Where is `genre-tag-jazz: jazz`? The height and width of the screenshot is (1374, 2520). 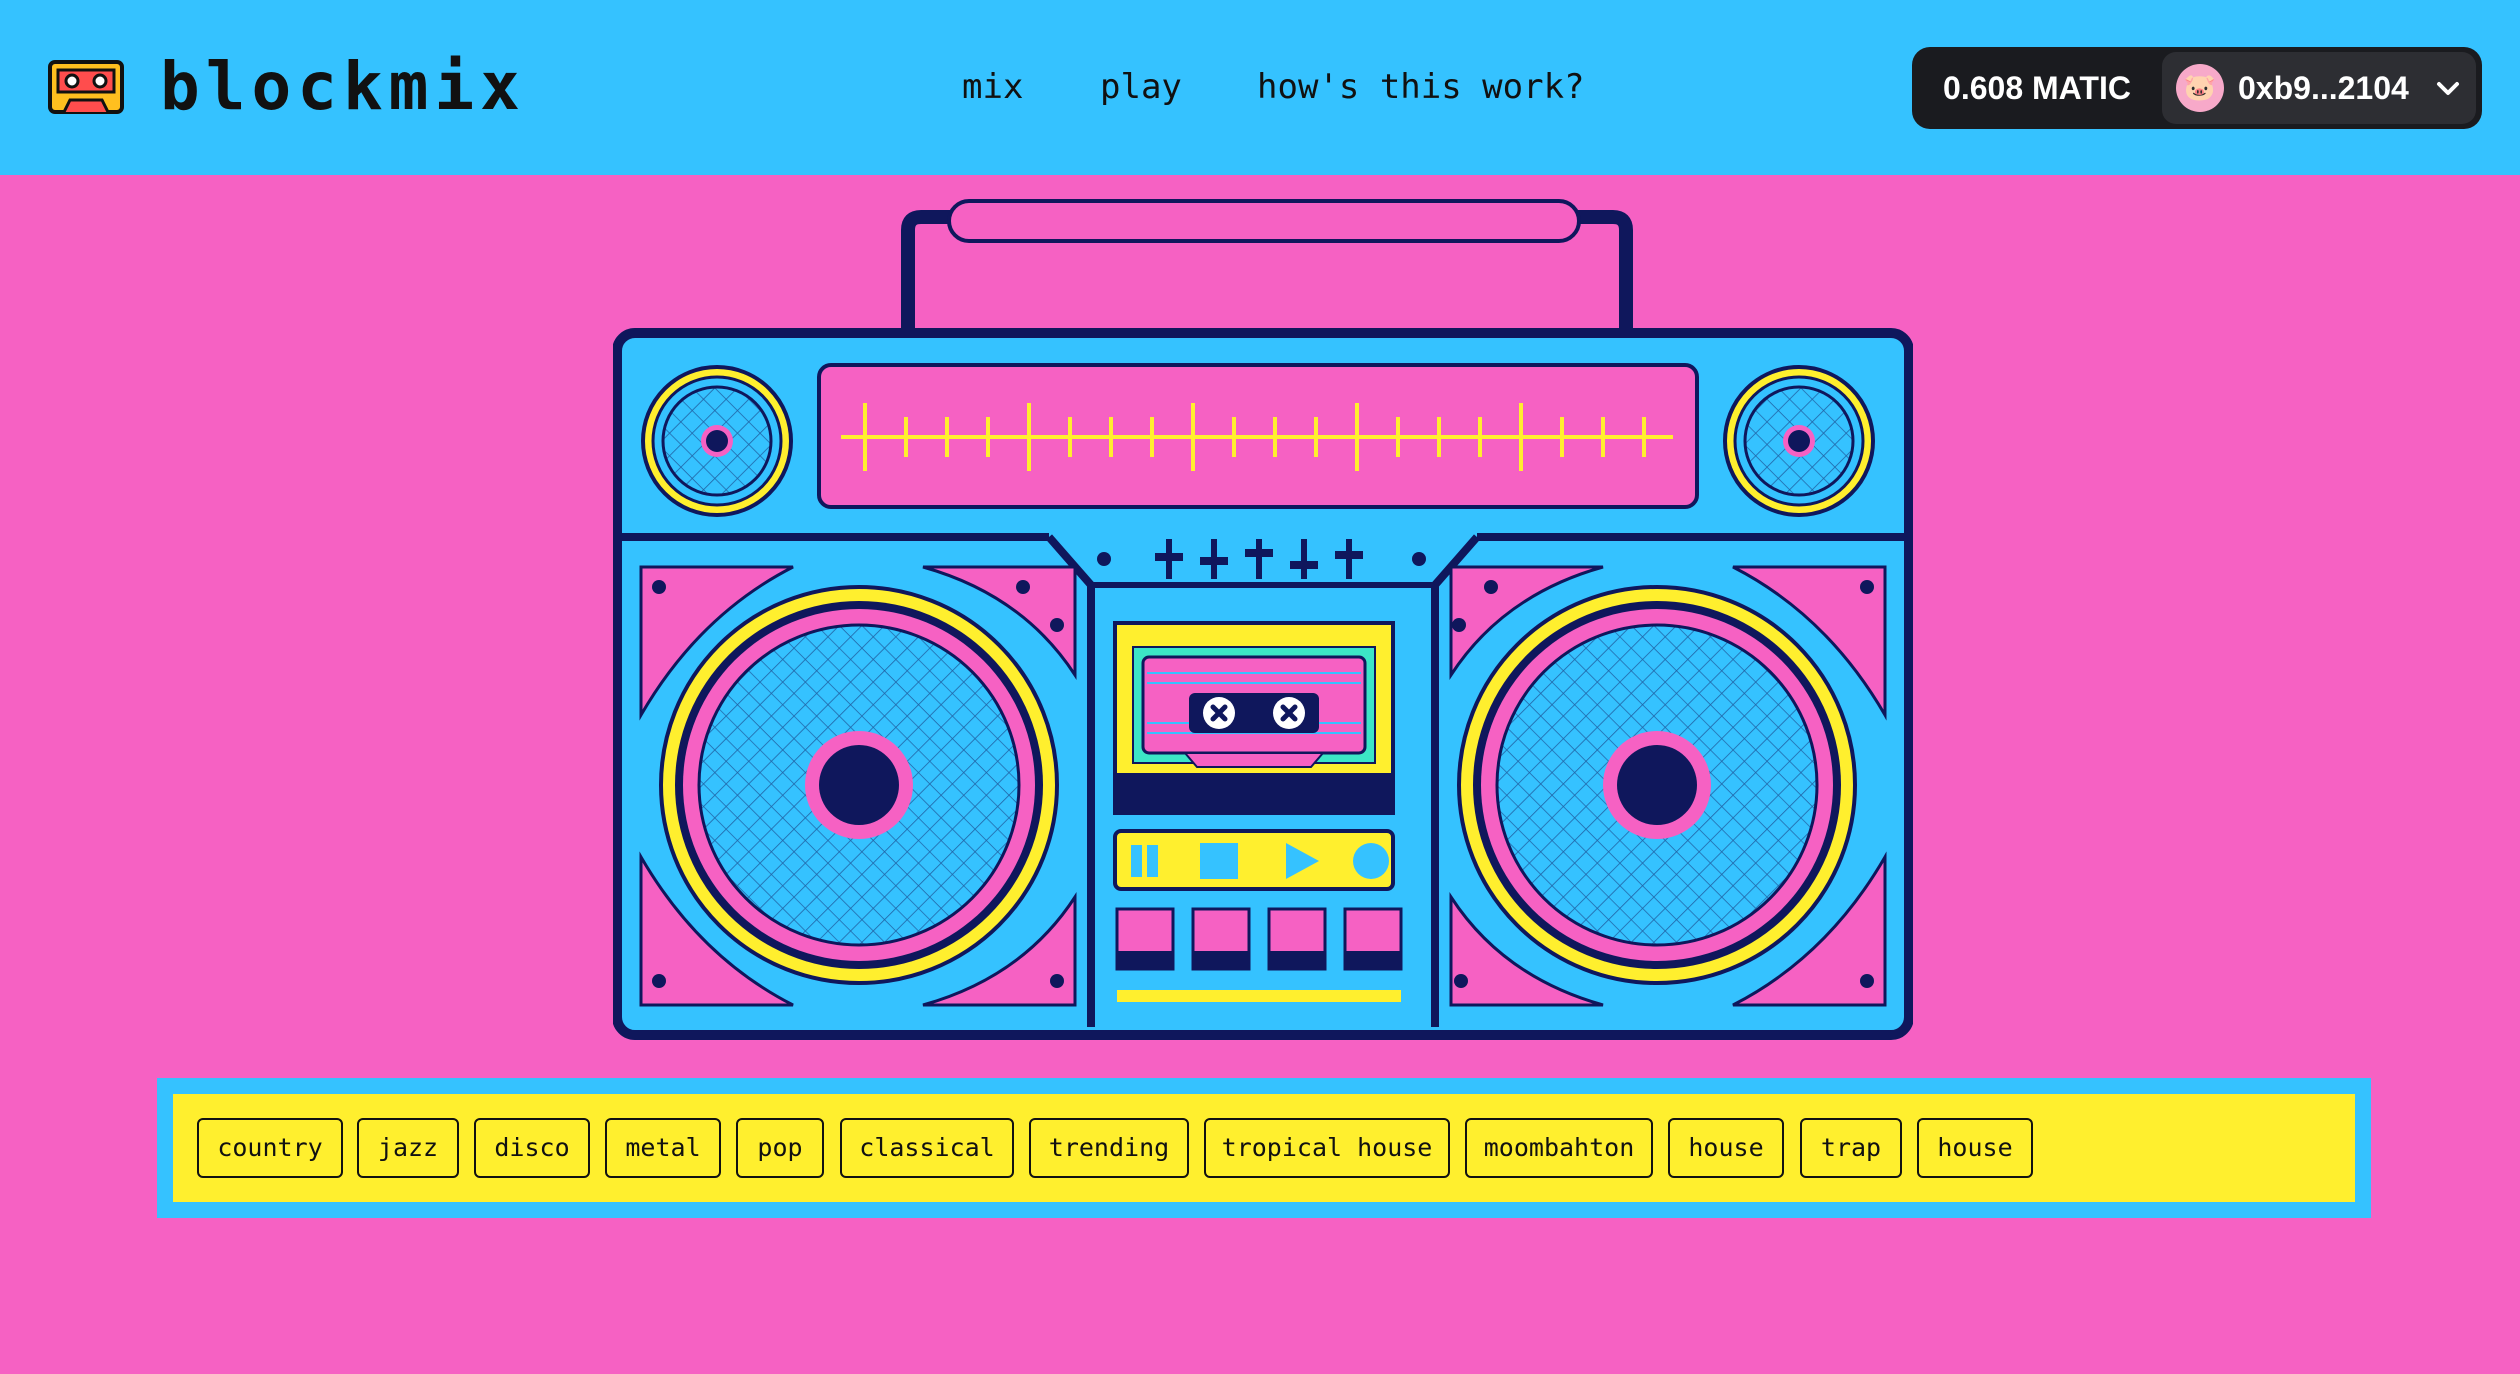 genre-tag-jazz: jazz is located at coordinates (408, 1148).